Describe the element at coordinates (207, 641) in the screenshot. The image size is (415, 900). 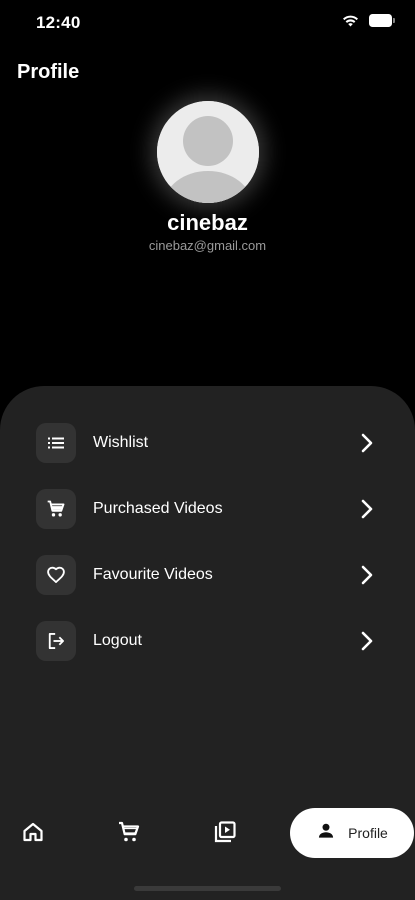
I see `menu-item-logout: Logout` at that location.